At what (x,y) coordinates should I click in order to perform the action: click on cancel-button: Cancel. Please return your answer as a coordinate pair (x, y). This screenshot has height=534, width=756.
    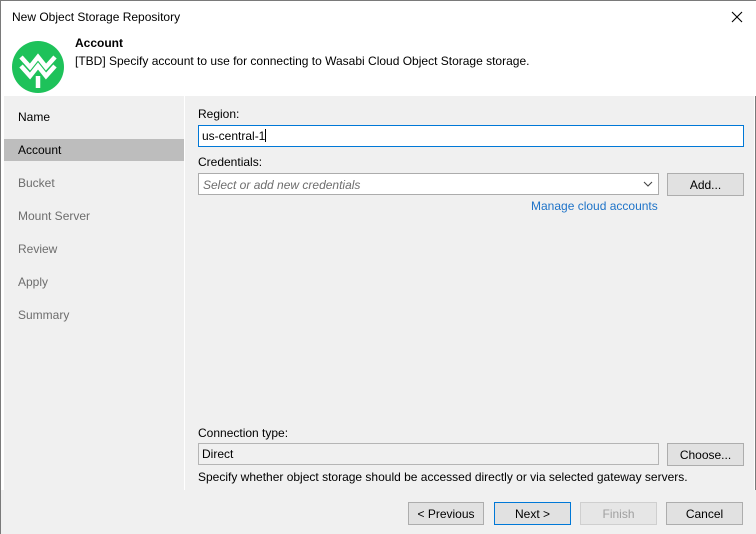
    Looking at the image, I should click on (704, 513).